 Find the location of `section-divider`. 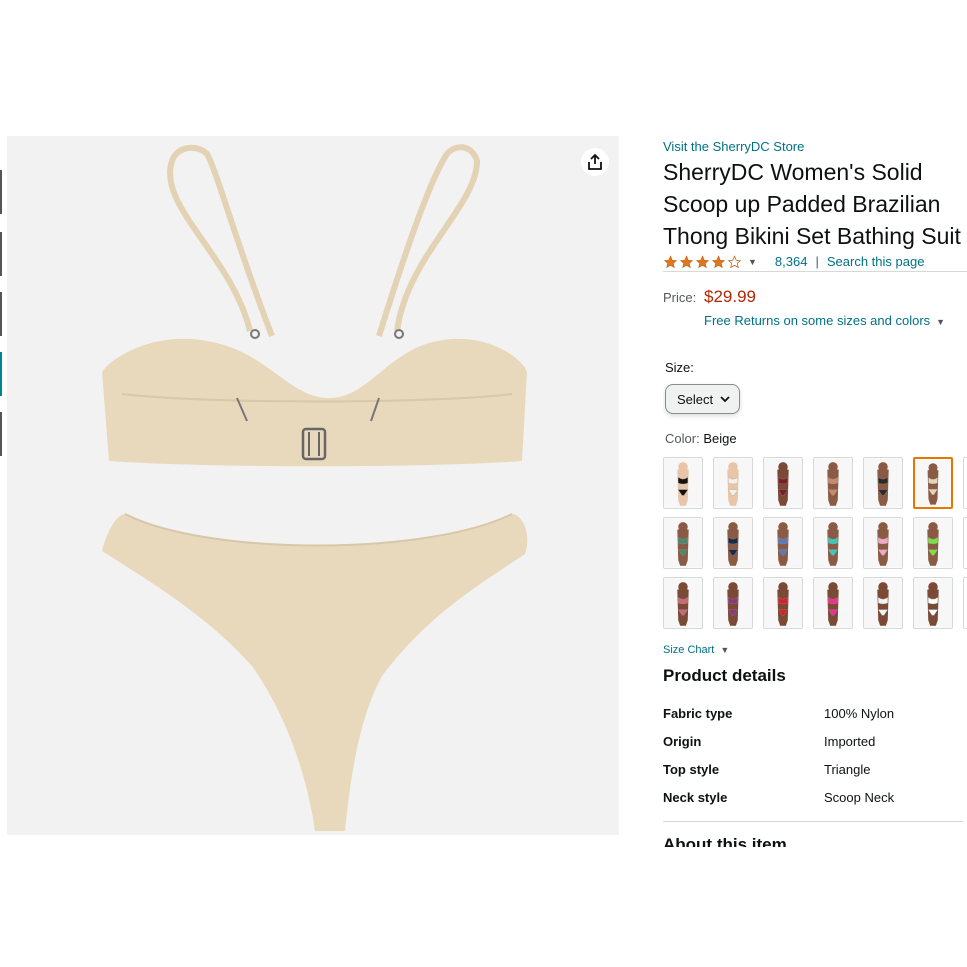

section-divider is located at coordinates (813, 821).